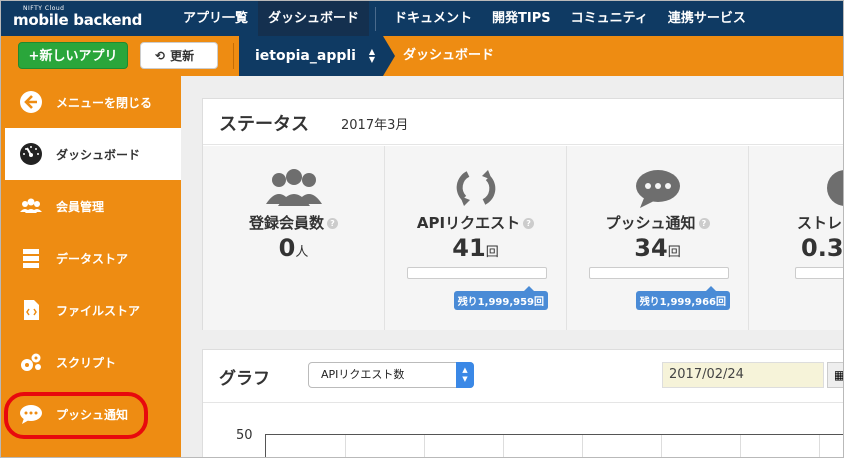 The height and width of the screenshot is (458, 844). What do you see at coordinates (375, 125) in the screenshot?
I see `status-date: 2017年3月` at bounding box center [375, 125].